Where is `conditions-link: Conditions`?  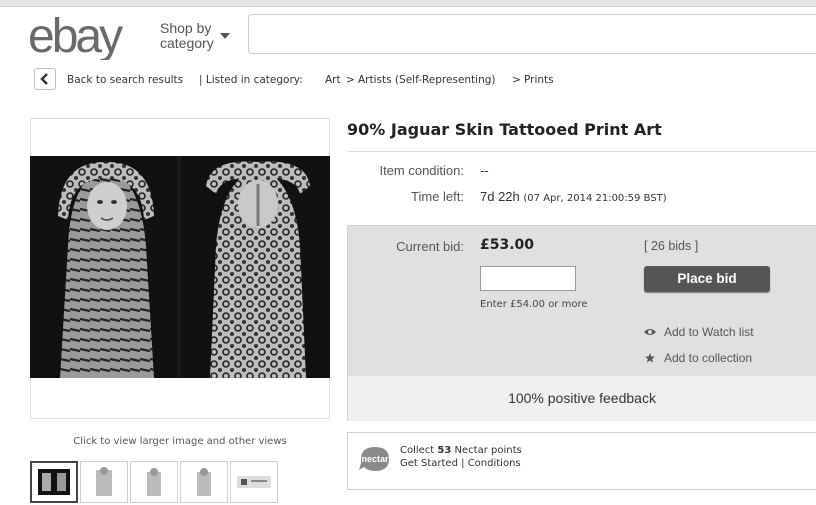
conditions-link: Conditions is located at coordinates (494, 463).